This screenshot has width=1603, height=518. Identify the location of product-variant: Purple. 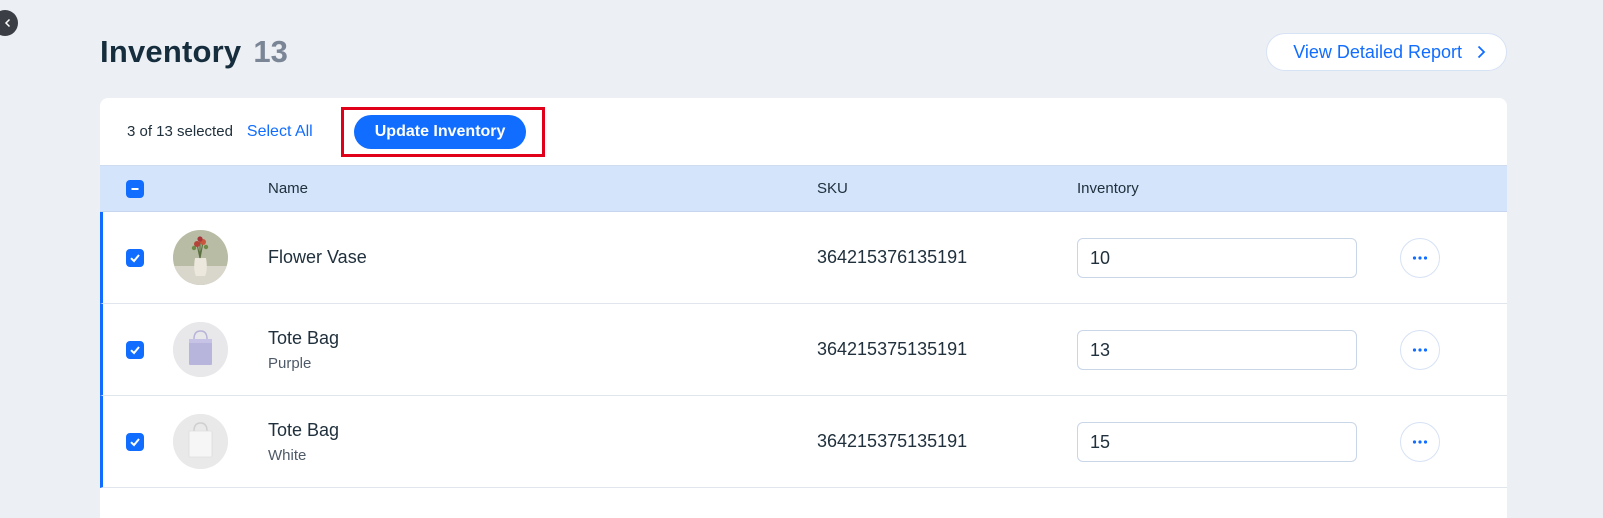
(290, 363).